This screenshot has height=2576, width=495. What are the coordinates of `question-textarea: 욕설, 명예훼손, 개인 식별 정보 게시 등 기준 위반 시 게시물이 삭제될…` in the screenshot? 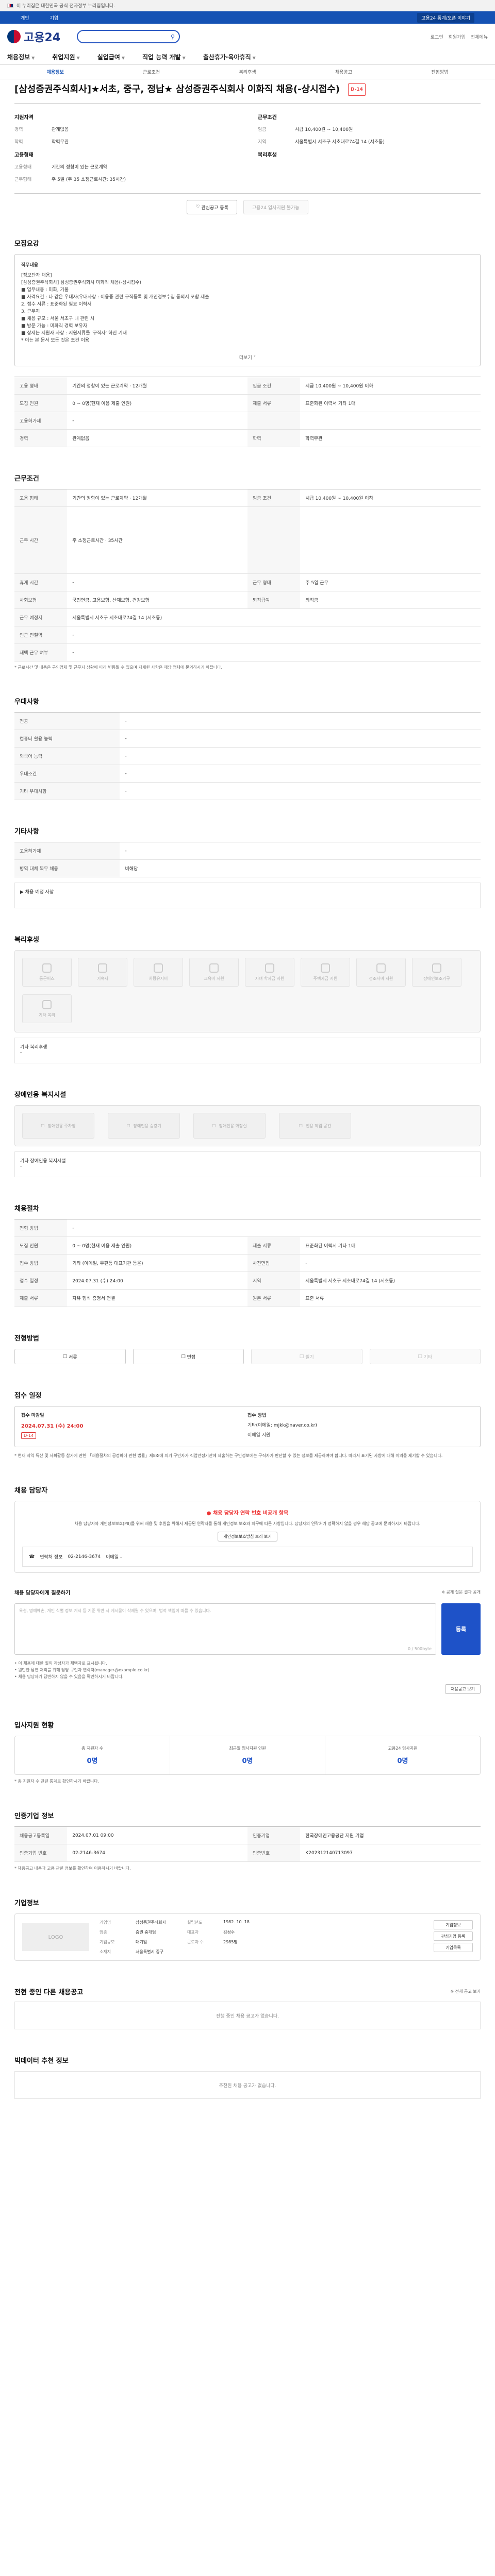 It's located at (225, 1629).